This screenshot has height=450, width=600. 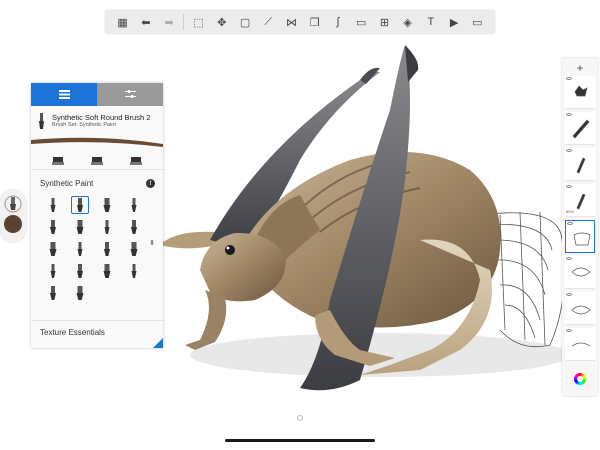 I want to click on tab-brush-library, so click(x=64, y=94).